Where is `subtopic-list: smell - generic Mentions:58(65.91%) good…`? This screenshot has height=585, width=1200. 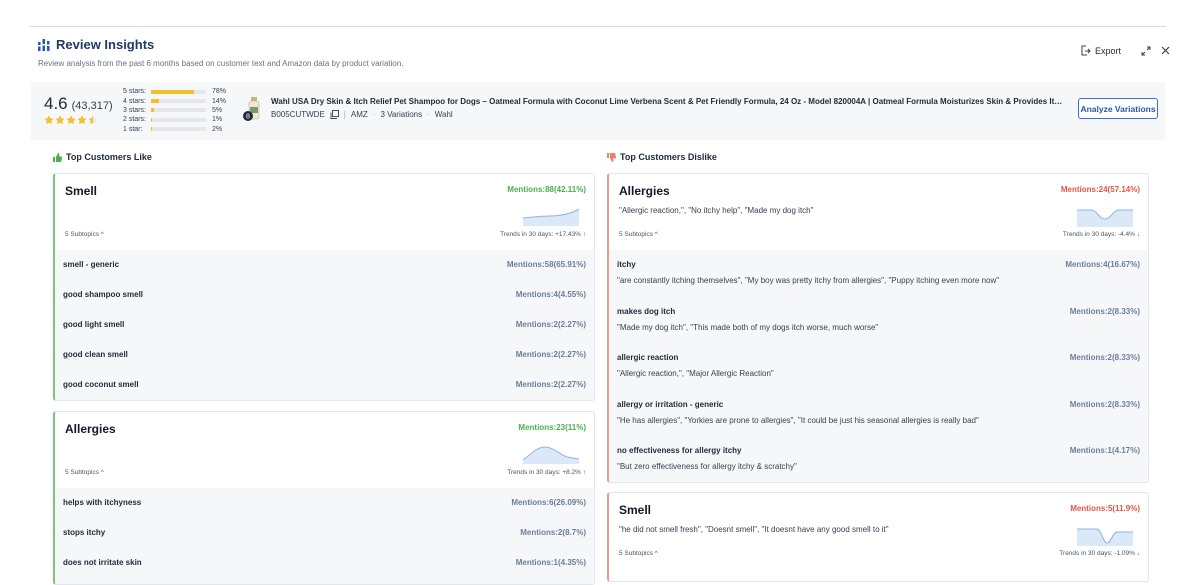 subtopic-list: smell - generic Mentions:58(65.91%) good… is located at coordinates (324, 325).